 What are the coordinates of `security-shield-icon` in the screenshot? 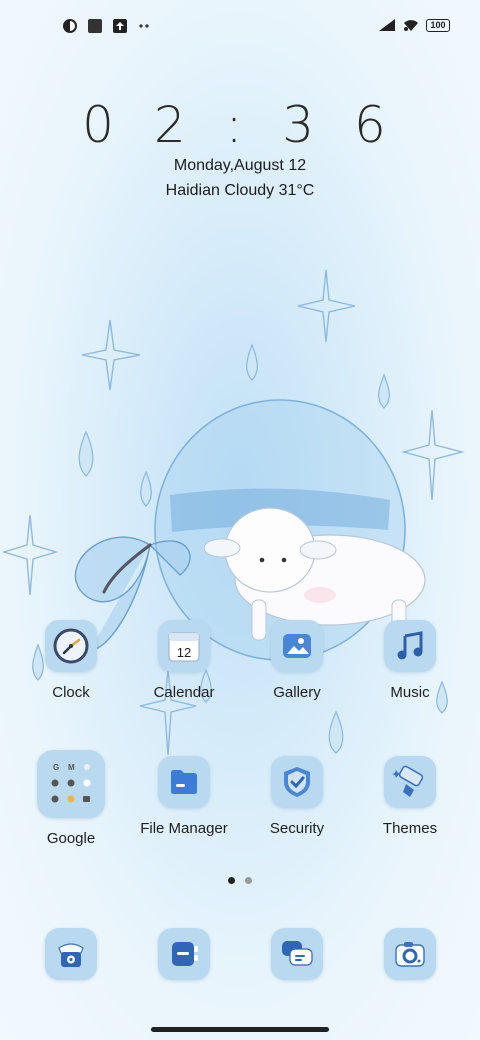 It's located at (297, 782).